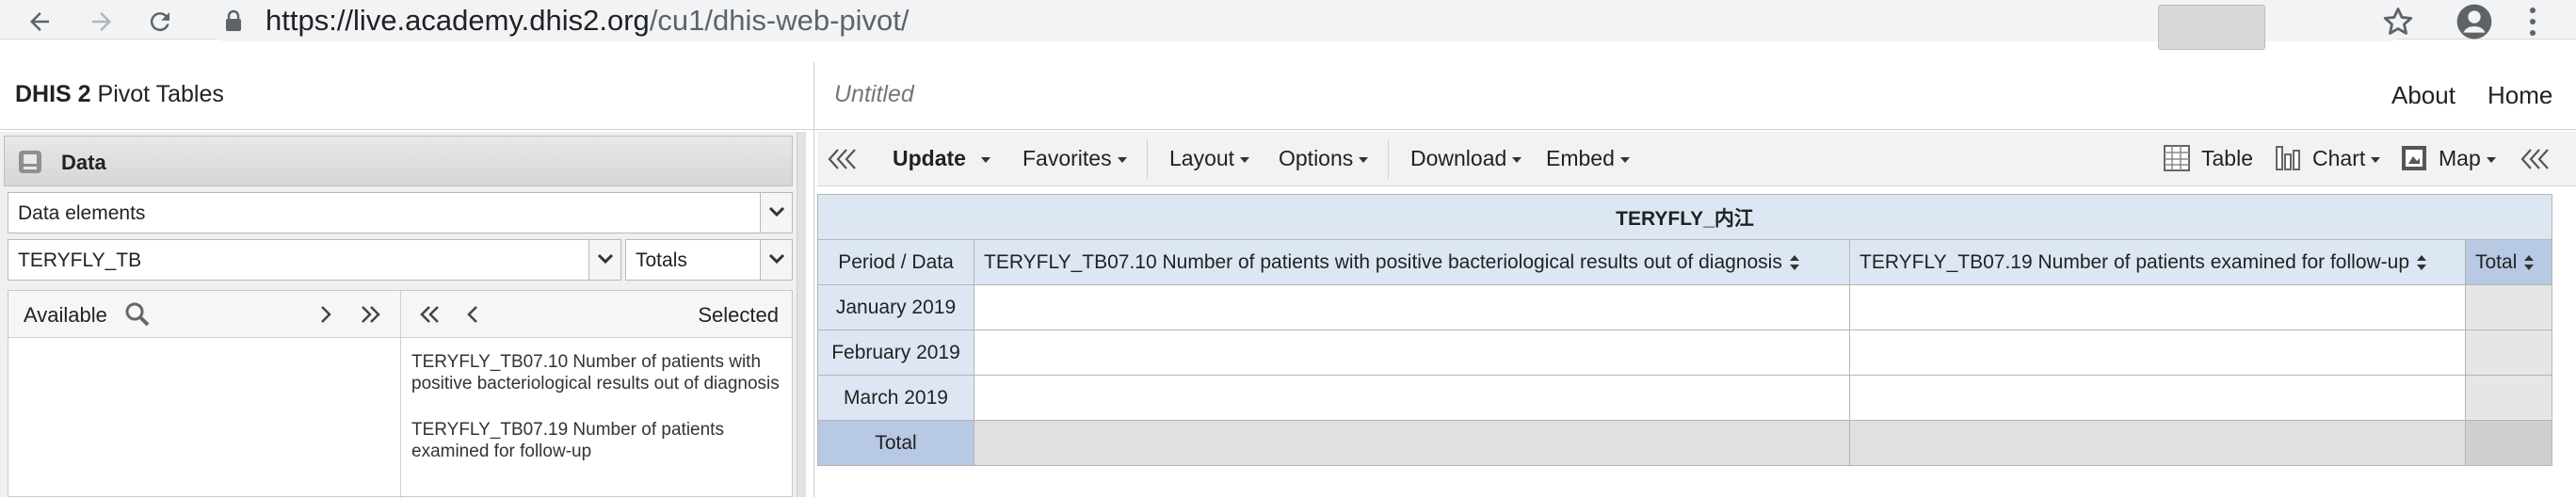 The image size is (2576, 498). Describe the element at coordinates (738, 315) in the screenshot. I see `selected-label: Selected` at that location.